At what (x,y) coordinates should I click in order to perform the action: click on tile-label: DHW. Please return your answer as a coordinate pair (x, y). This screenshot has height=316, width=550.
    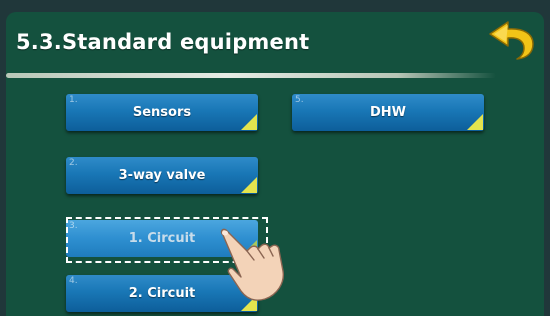
    Looking at the image, I should click on (387, 112).